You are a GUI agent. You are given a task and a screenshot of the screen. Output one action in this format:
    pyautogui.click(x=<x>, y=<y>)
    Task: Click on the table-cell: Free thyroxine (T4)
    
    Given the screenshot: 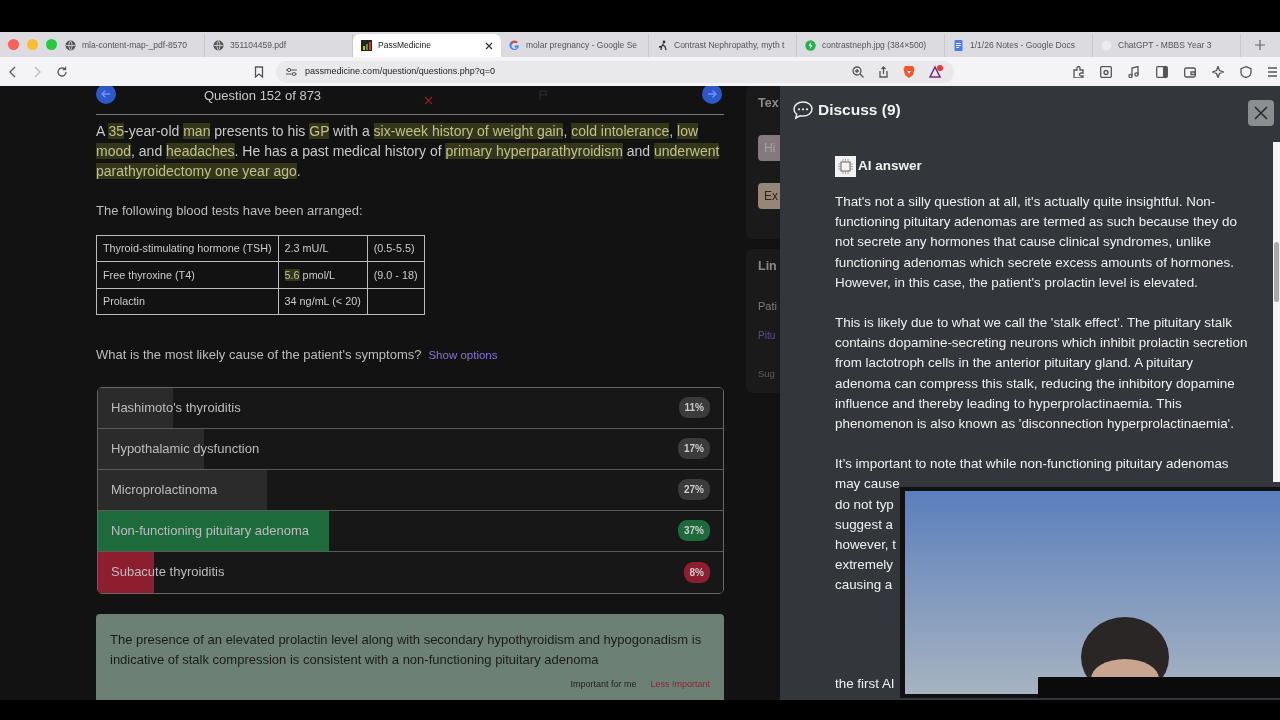 What is the action you would take?
    pyautogui.click(x=187, y=274)
    